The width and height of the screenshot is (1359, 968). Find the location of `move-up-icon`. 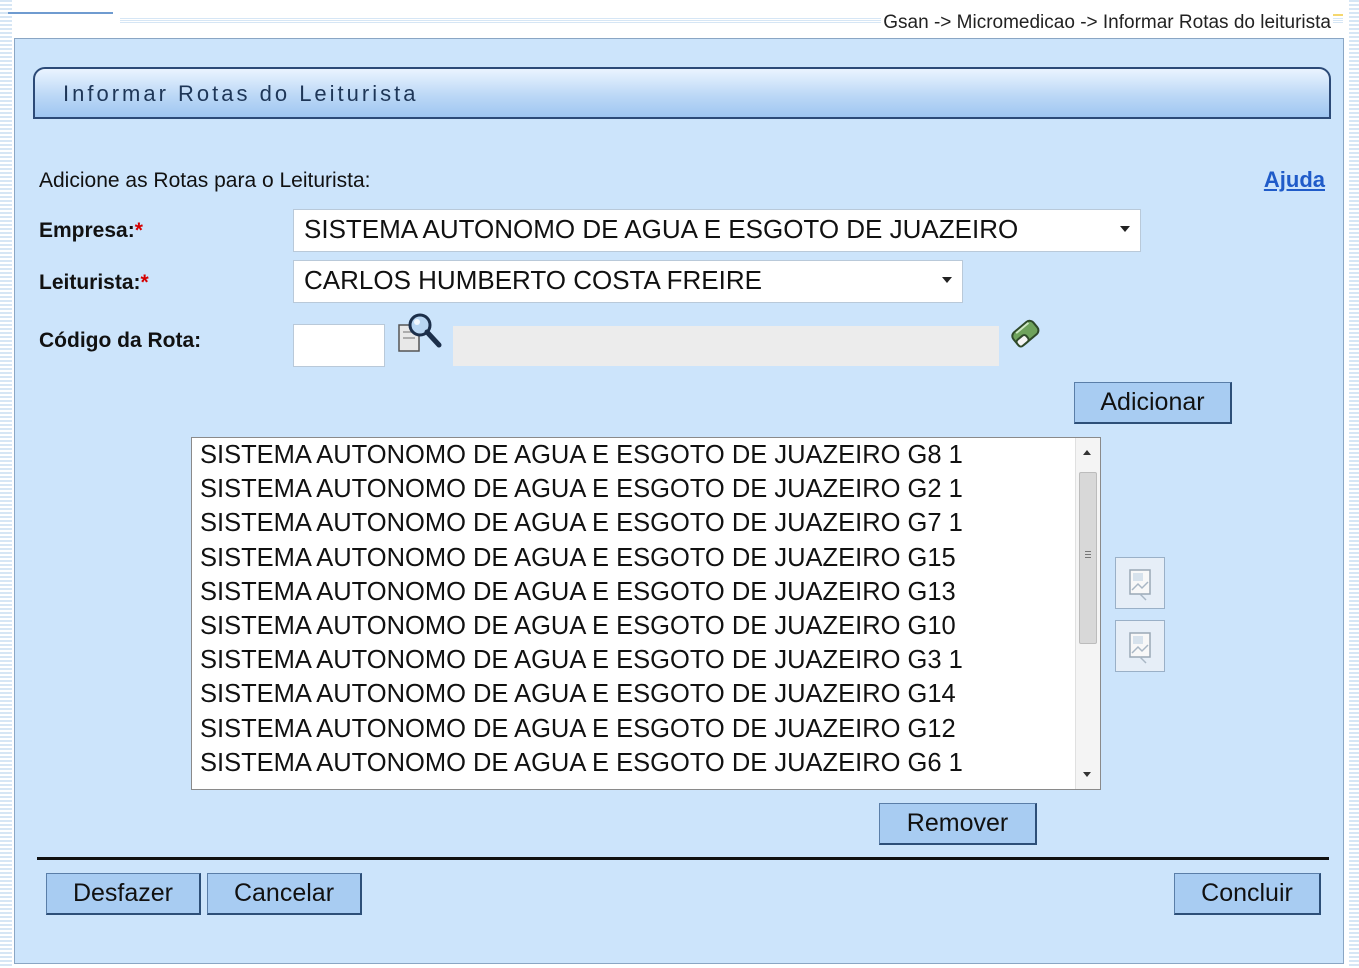

move-up-icon is located at coordinates (1140, 585).